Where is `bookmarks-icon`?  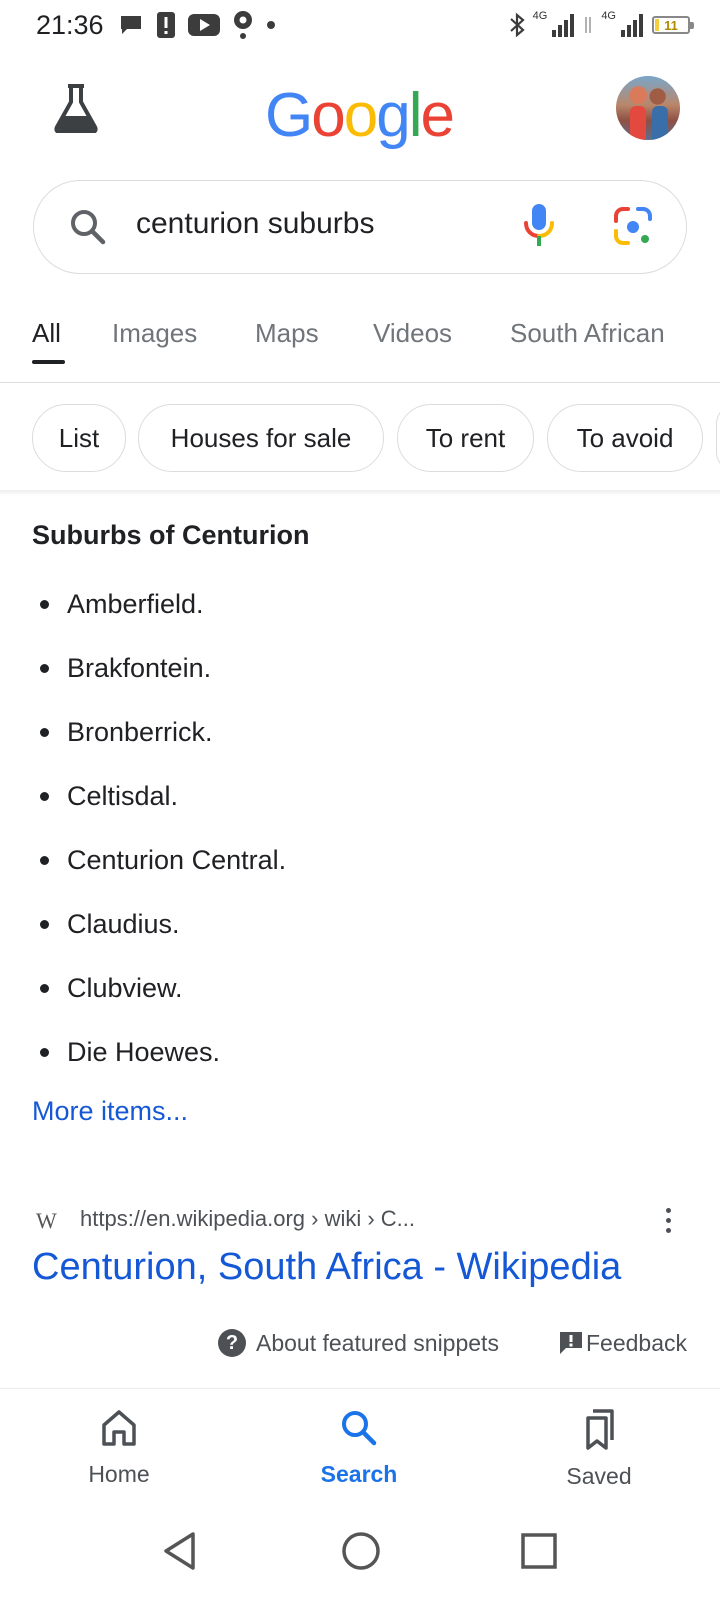 bookmarks-icon is located at coordinates (600, 1429).